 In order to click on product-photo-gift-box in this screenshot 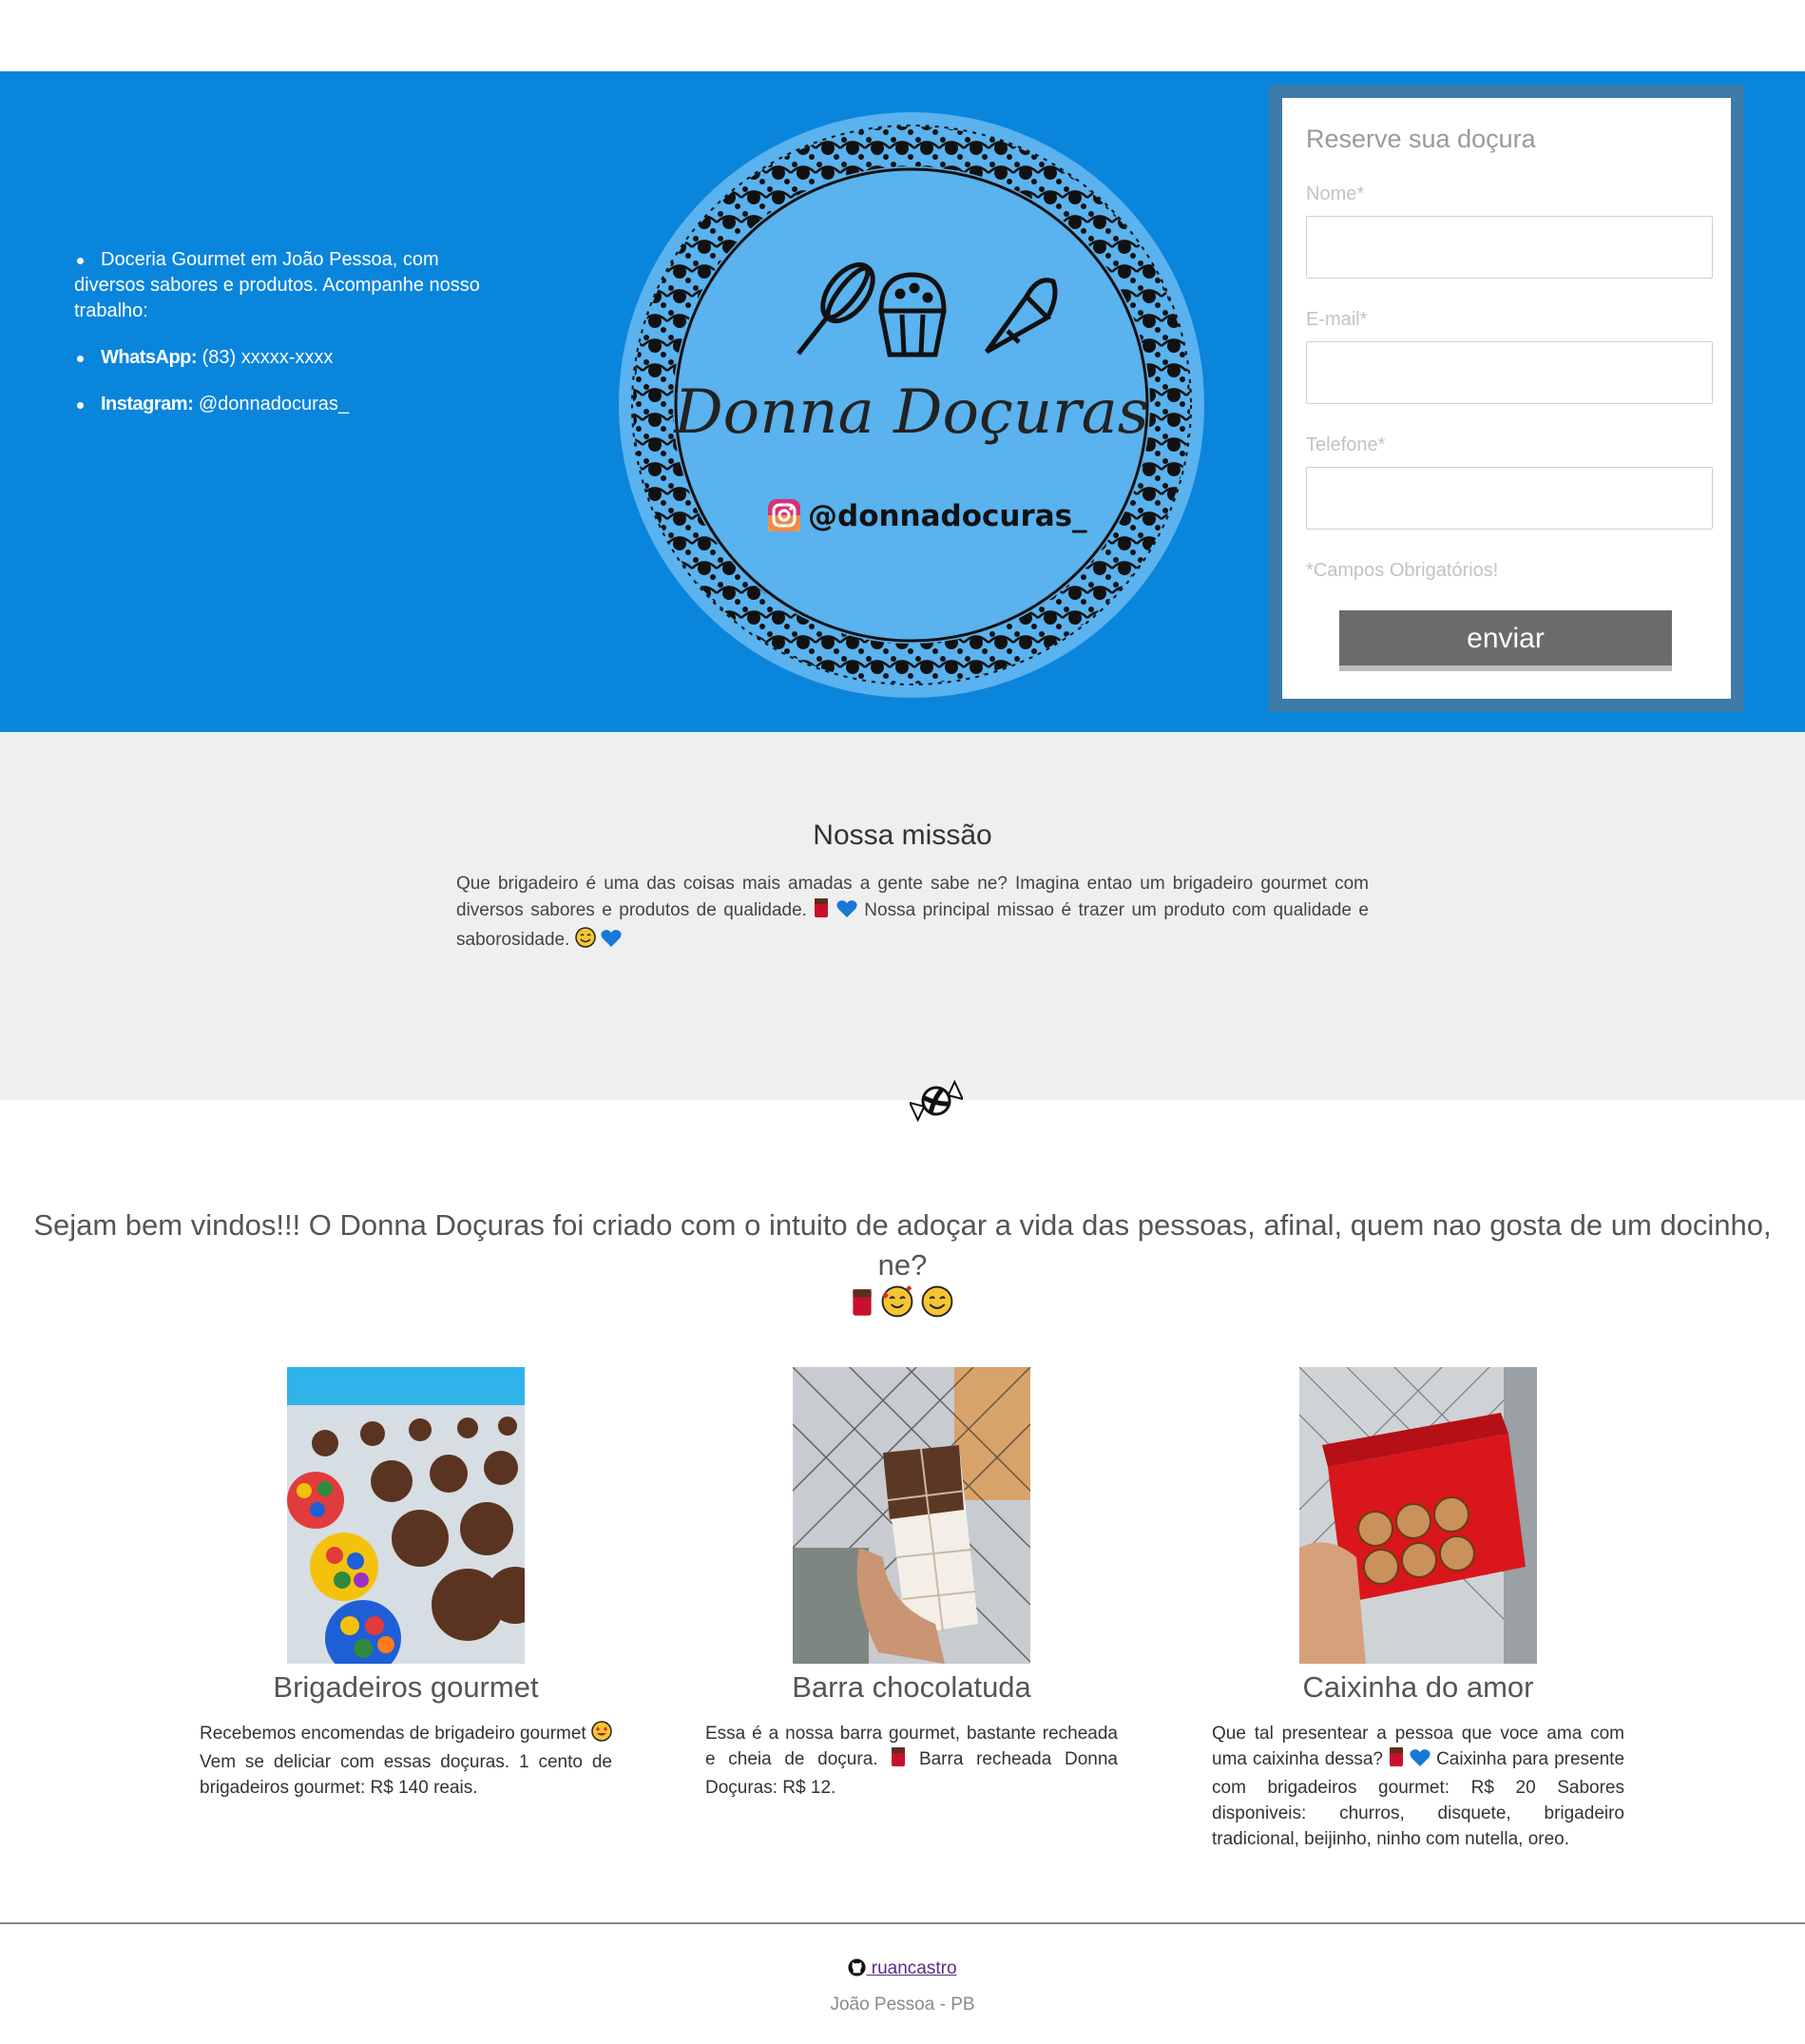, I will do `click(1418, 1515)`.